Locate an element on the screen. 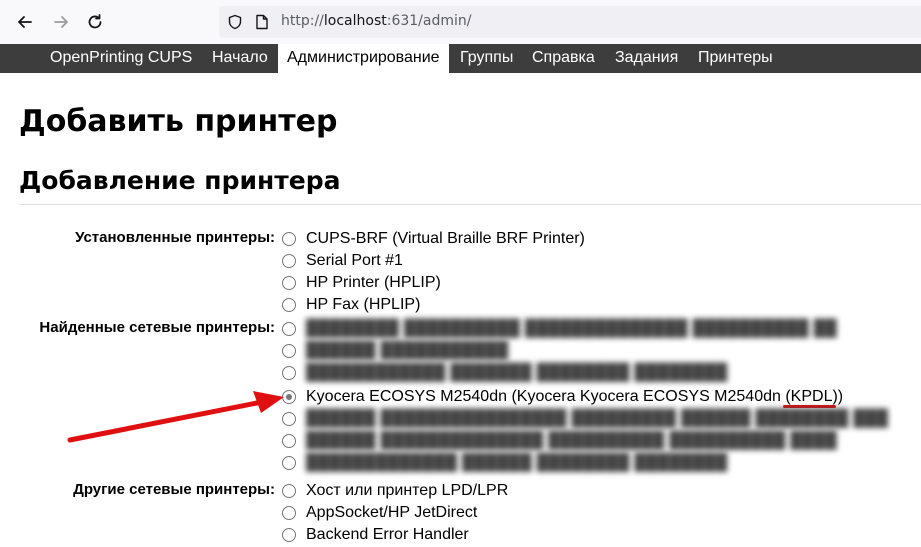 Image resolution: width=921 pixels, height=547 pixels. blurred-printer-name: ████████████ ███████ ████████ ████████ is located at coordinates (517, 372).